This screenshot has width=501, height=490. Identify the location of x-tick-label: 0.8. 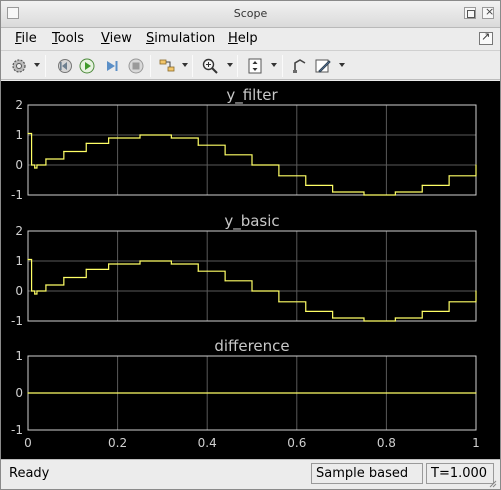
(386, 443).